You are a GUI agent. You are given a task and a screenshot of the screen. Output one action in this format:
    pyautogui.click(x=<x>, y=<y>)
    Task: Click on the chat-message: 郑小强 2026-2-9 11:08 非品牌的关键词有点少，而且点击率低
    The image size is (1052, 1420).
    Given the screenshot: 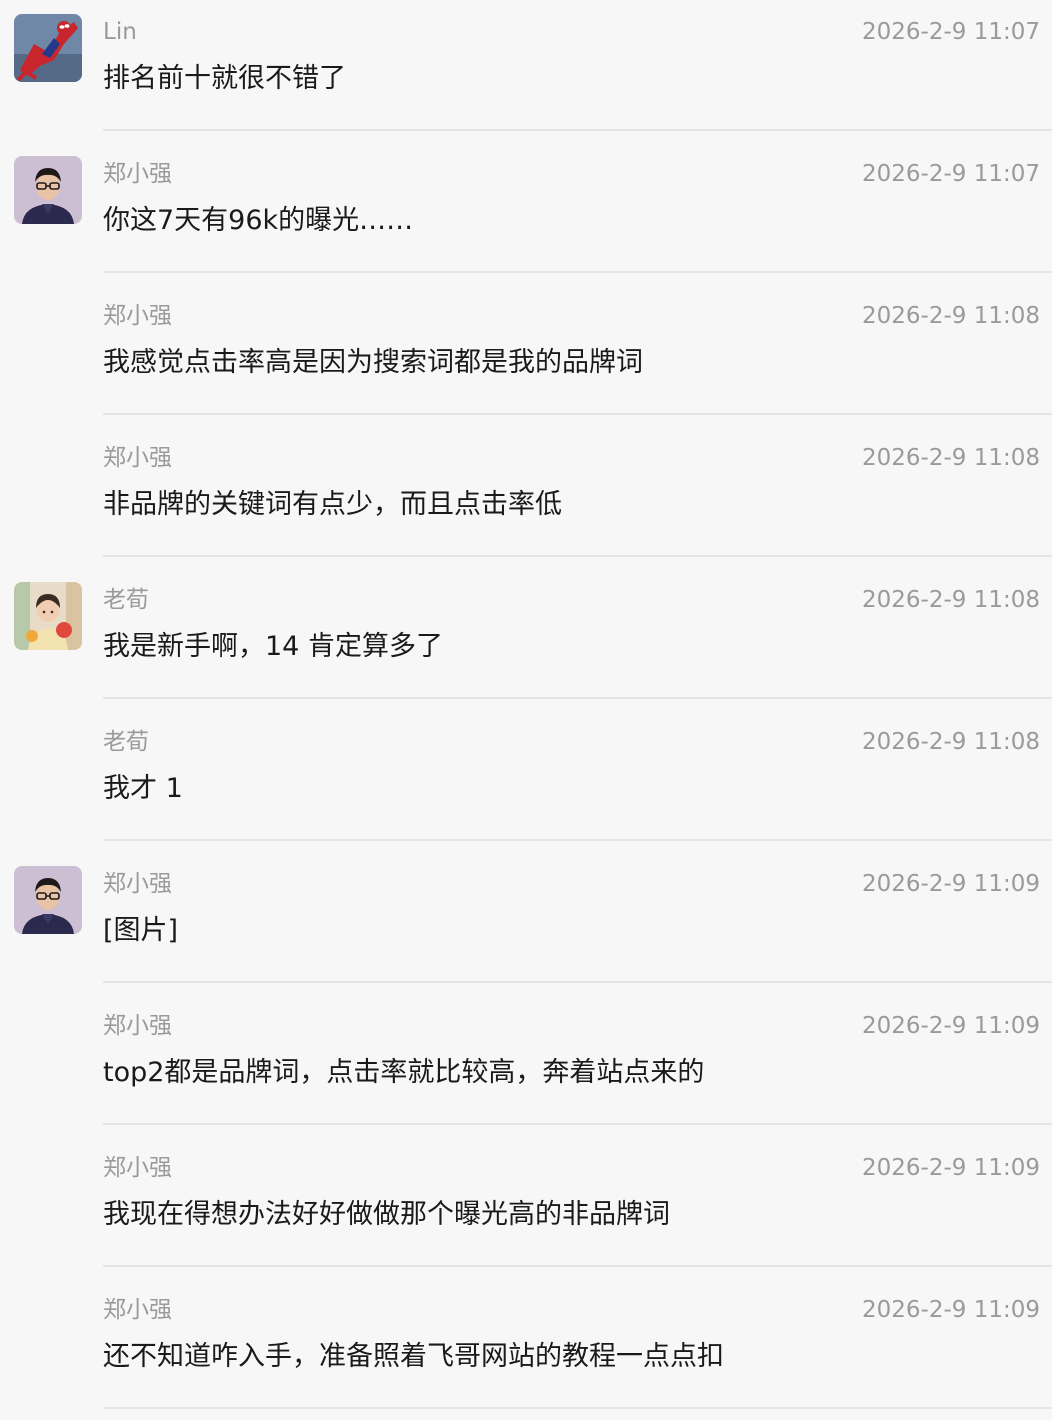 What is the action you would take?
    pyautogui.click(x=526, y=497)
    